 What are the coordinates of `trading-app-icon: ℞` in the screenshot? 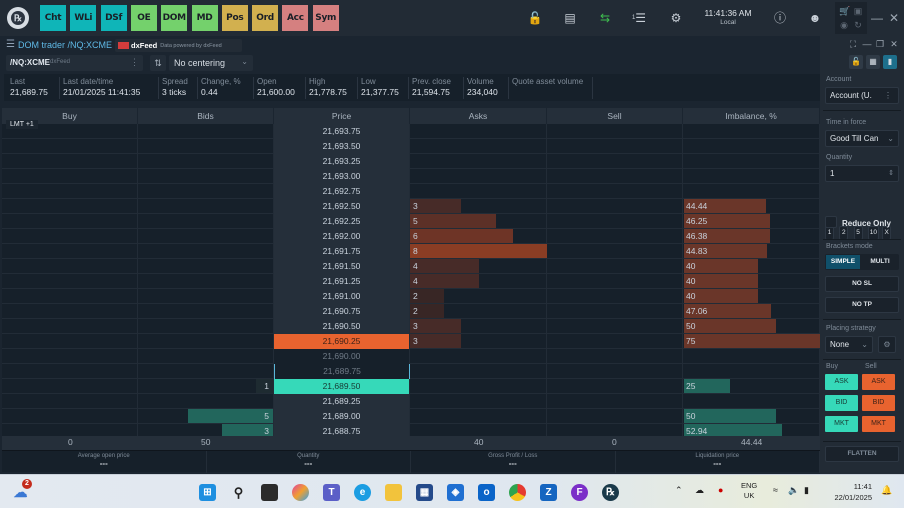 It's located at (610, 492).